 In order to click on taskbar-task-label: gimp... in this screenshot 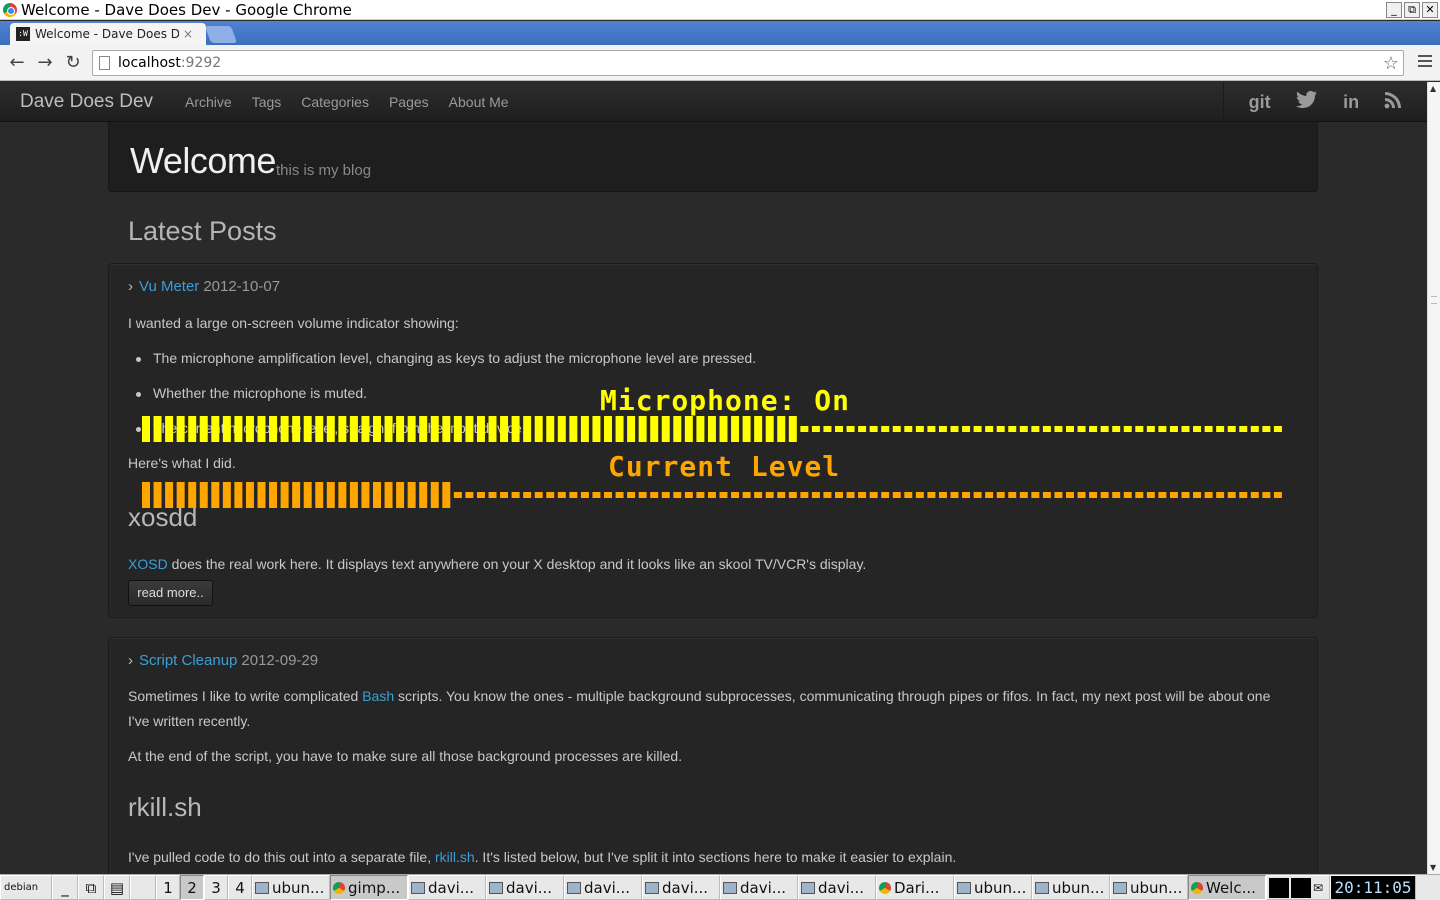, I will do `click(374, 887)`.